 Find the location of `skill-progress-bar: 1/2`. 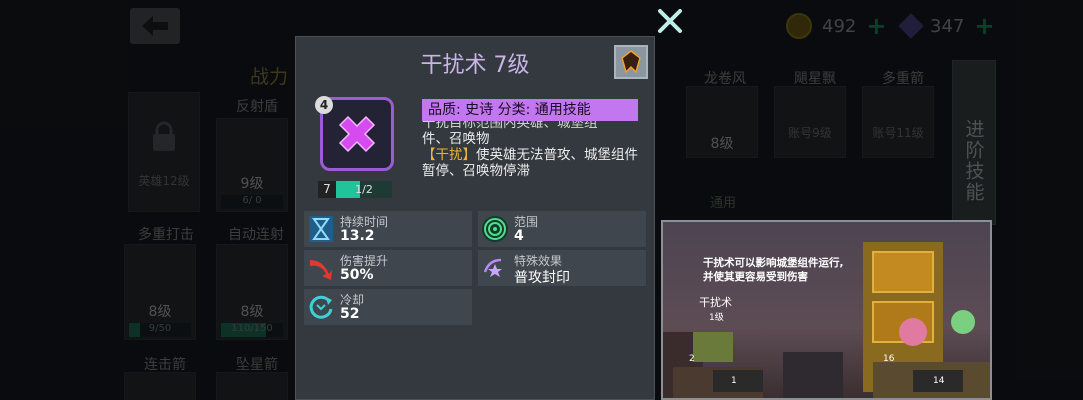

skill-progress-bar: 1/2 is located at coordinates (364, 189).